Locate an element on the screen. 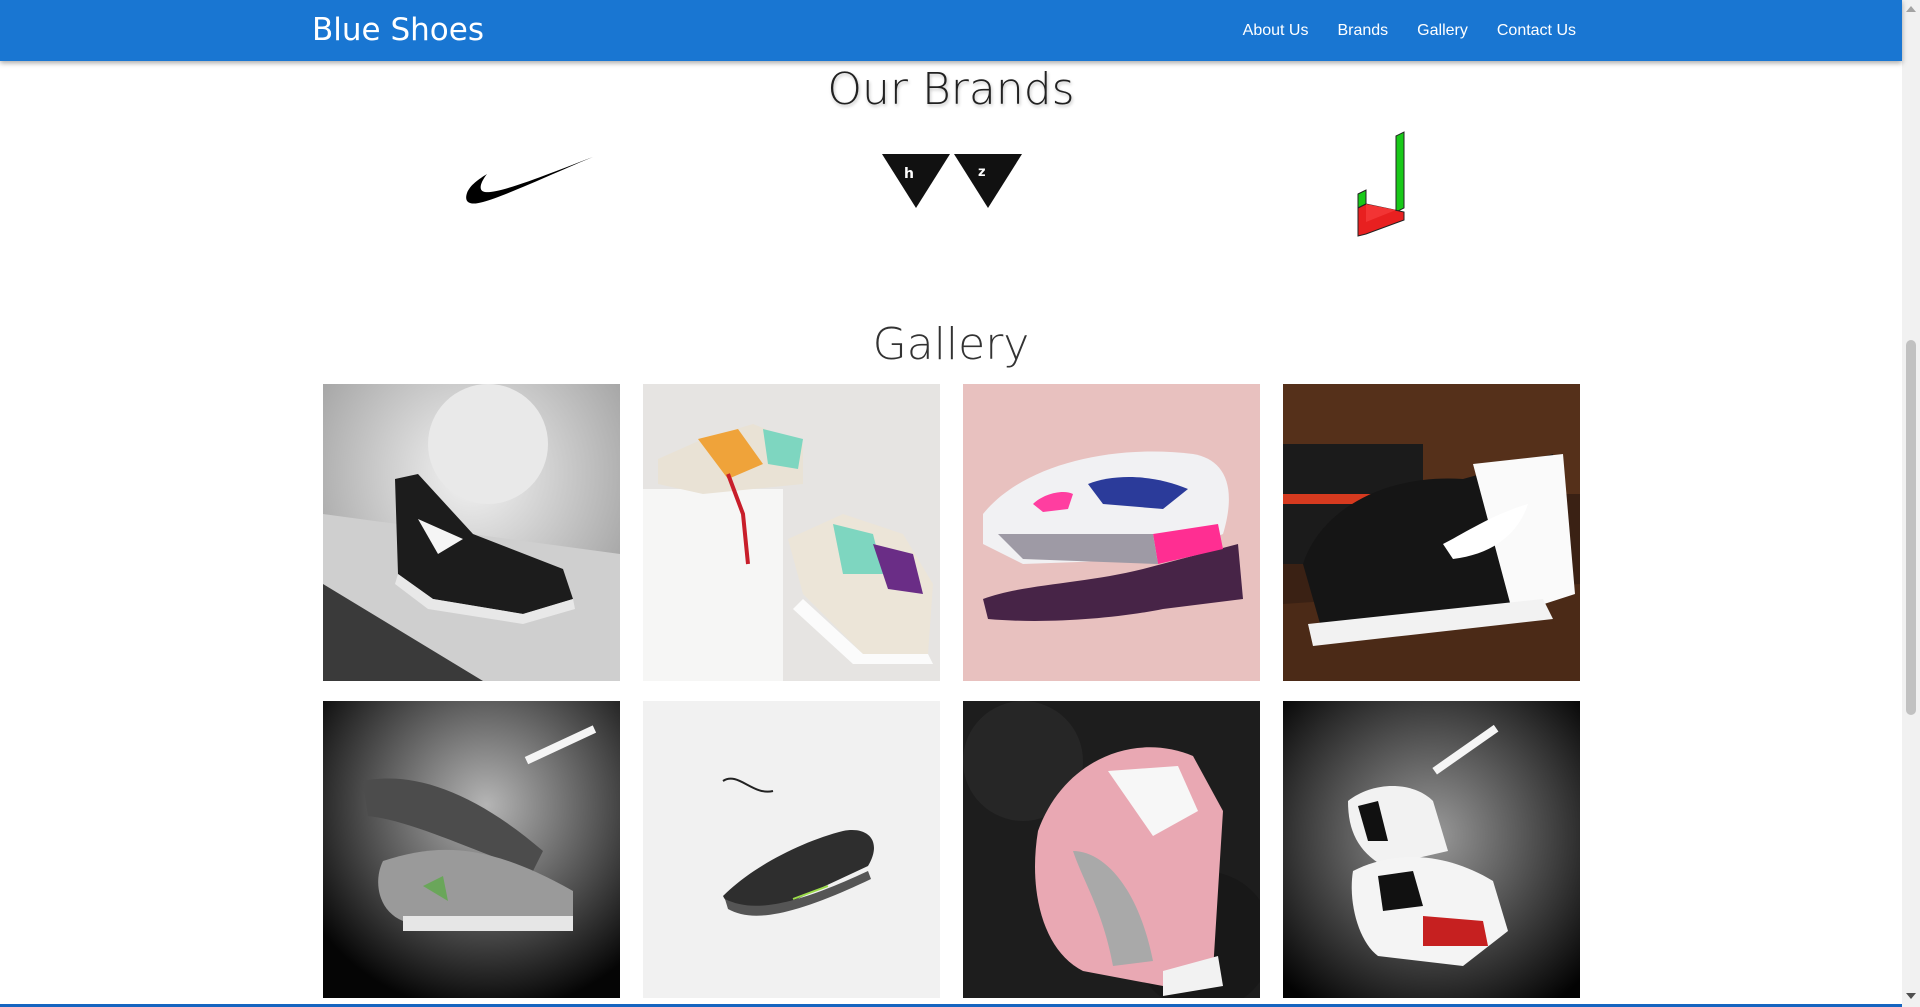 The width and height of the screenshot is (1920, 1007). pink-sneaker-on-fur-photo is located at coordinates (1111, 849).